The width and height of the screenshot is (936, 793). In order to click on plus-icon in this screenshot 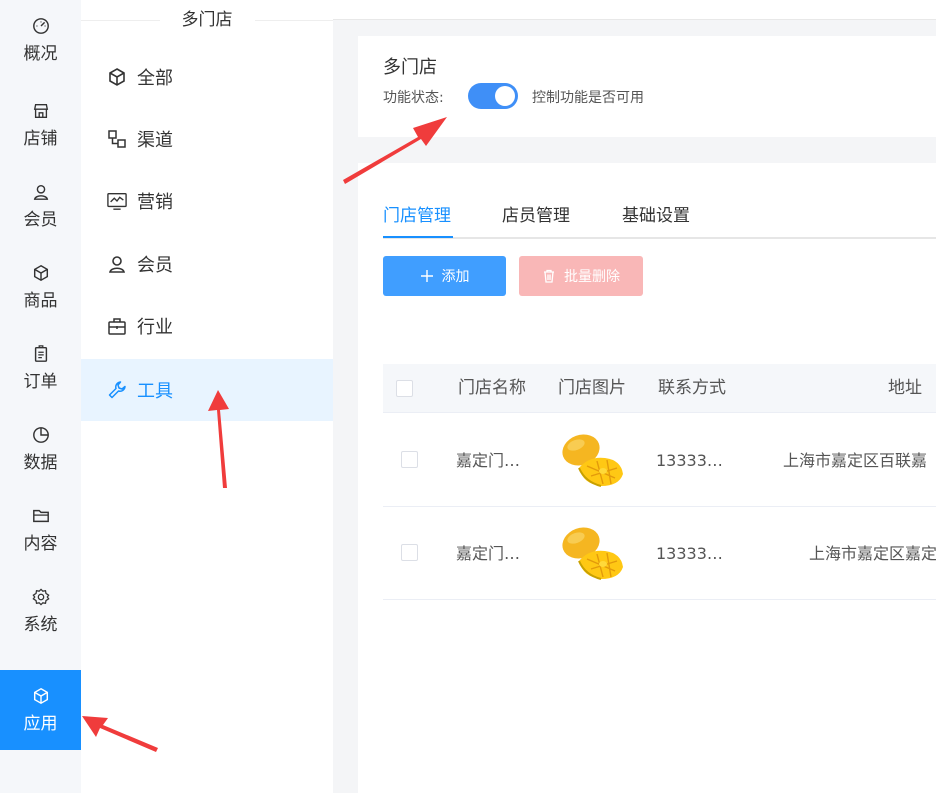, I will do `click(426, 276)`.